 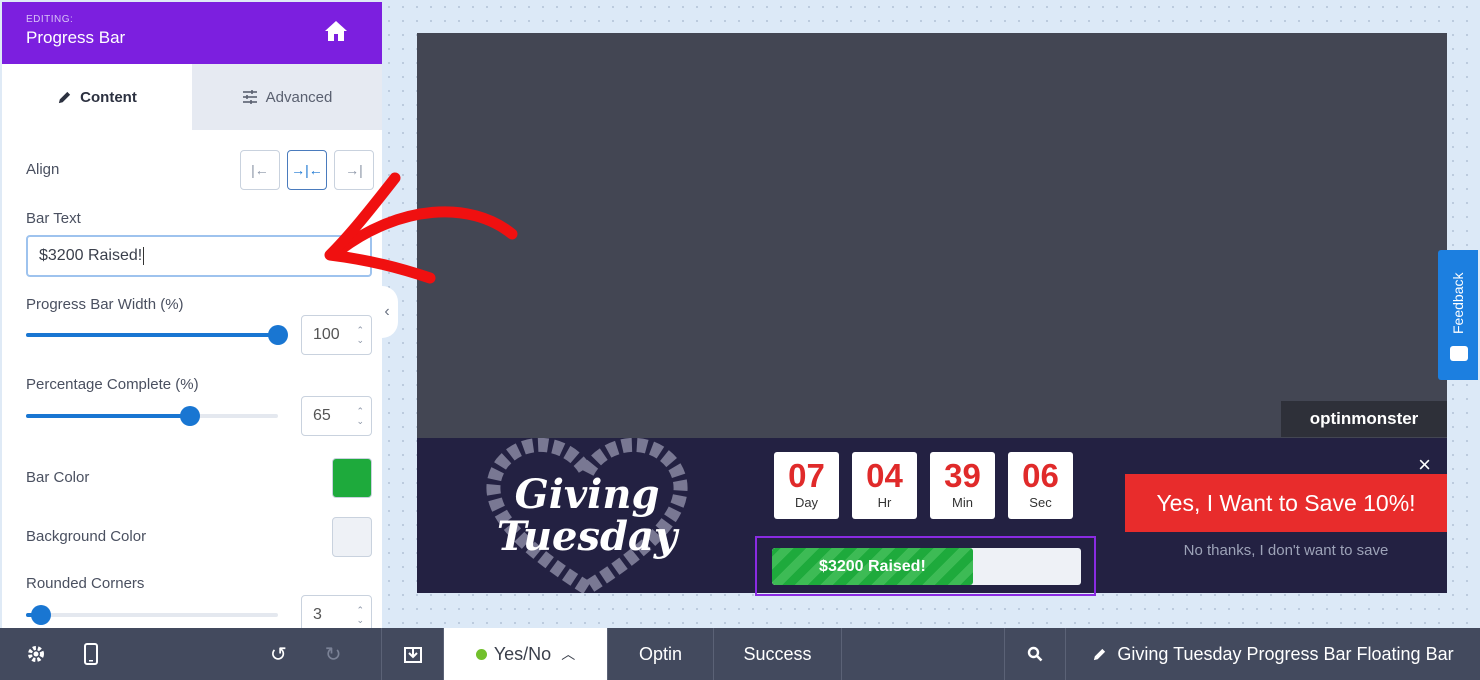 I want to click on tab-content-label: Content, so click(x=108, y=97).